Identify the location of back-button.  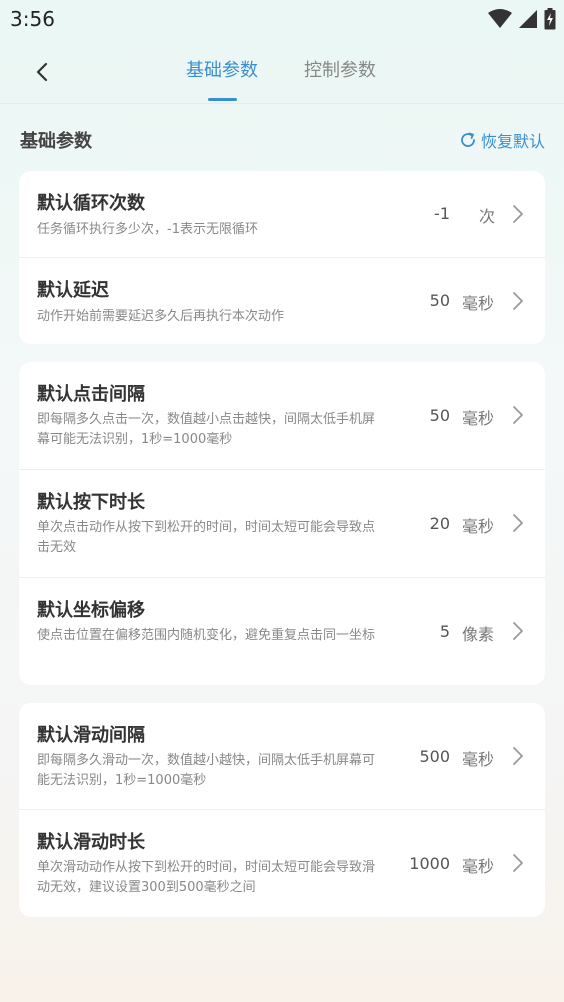
(42, 72).